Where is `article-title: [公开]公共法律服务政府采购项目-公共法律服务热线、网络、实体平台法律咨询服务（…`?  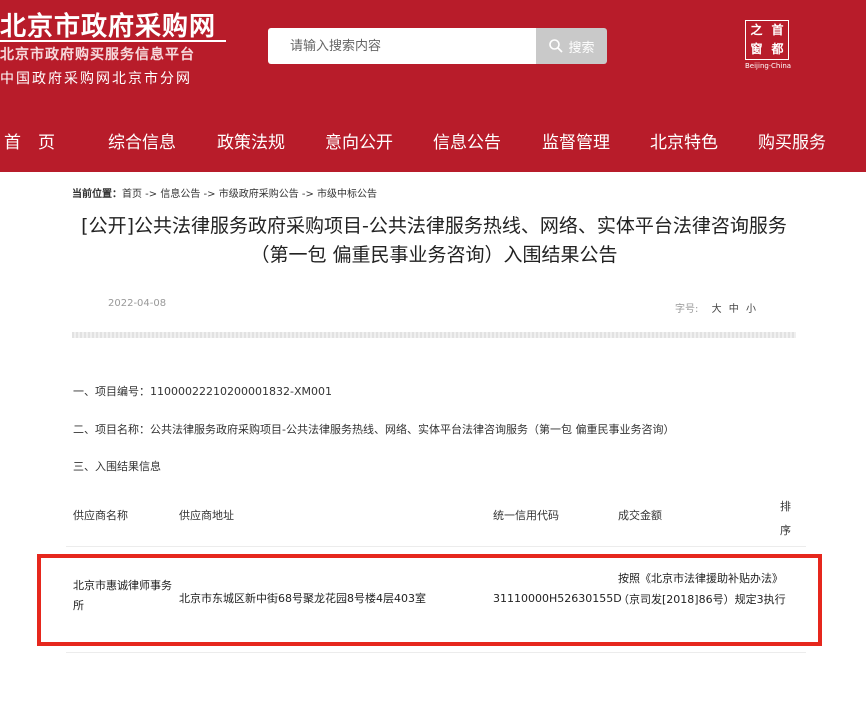
article-title: [公开]公共法律服务政府采购项目-公共法律服务热线、网络、实体平台法律咨询服务（… is located at coordinates (434, 240).